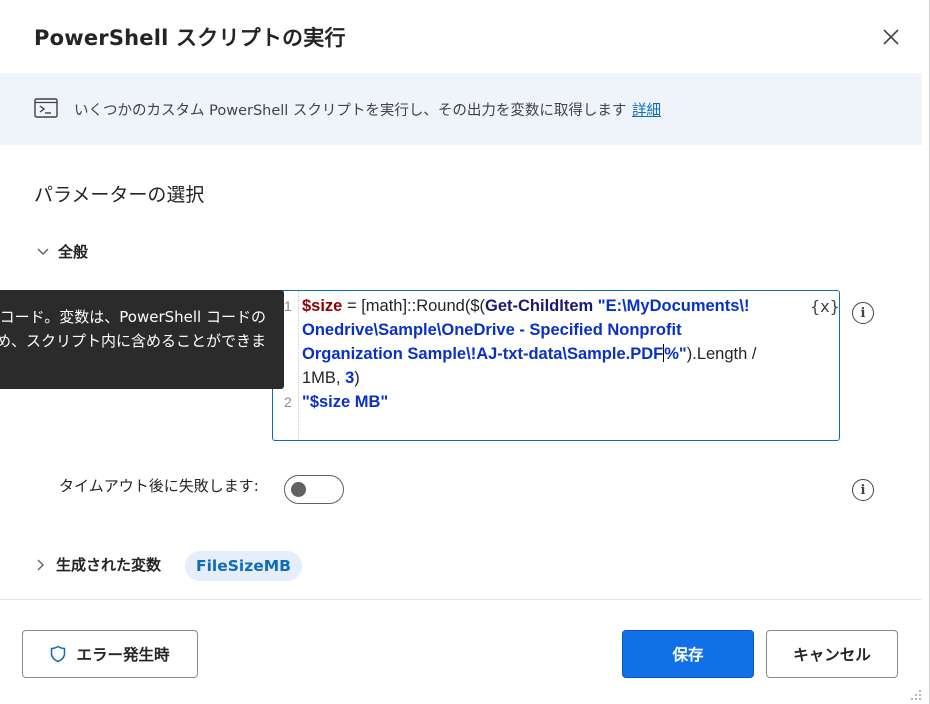 The height and width of the screenshot is (704, 930). Describe the element at coordinates (133, 341) in the screenshot. I see `tooltip-line-2: ため、スクリプト内に含めることができま` at that location.